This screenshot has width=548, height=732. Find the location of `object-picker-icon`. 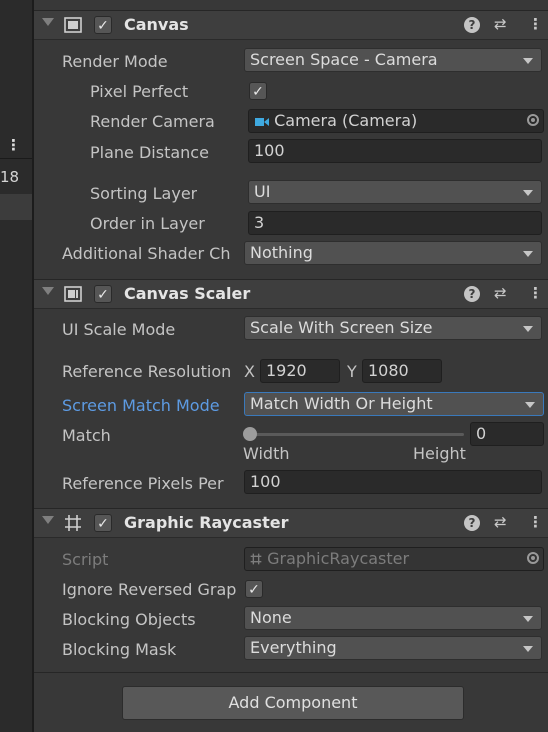

object-picker-icon is located at coordinates (533, 120).